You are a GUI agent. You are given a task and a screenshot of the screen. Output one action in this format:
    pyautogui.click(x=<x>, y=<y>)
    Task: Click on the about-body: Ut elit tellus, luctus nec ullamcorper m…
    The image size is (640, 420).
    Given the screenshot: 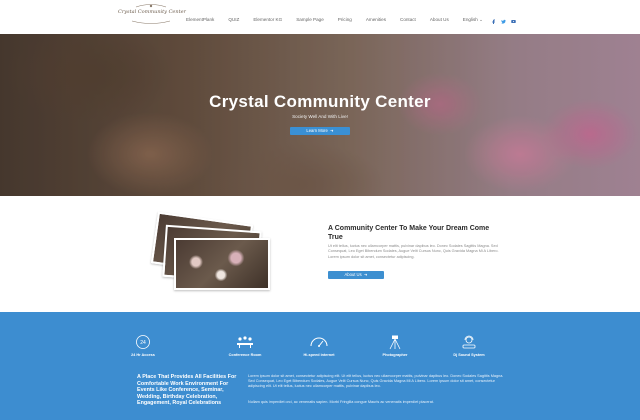 What is the action you would take?
    pyautogui.click(x=413, y=251)
    